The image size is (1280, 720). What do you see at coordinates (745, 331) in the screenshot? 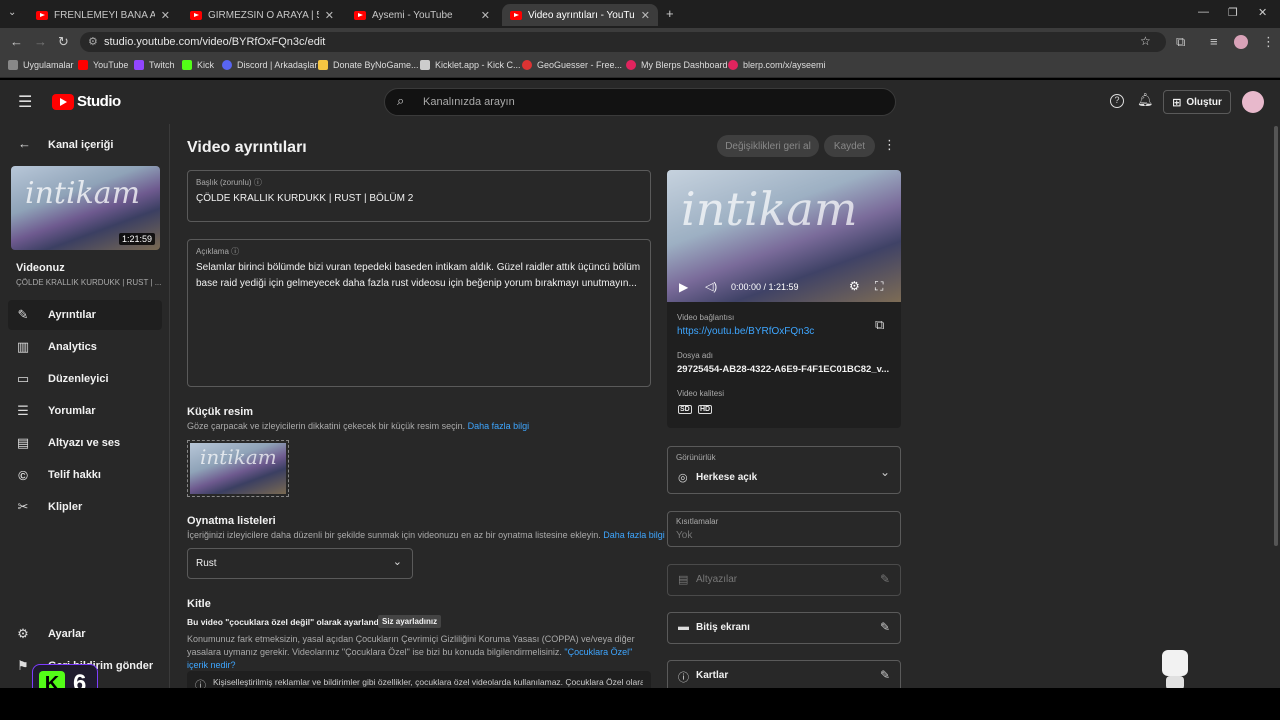
I see `video-link: https://youtu.be/BYRfOxFQn3c` at bounding box center [745, 331].